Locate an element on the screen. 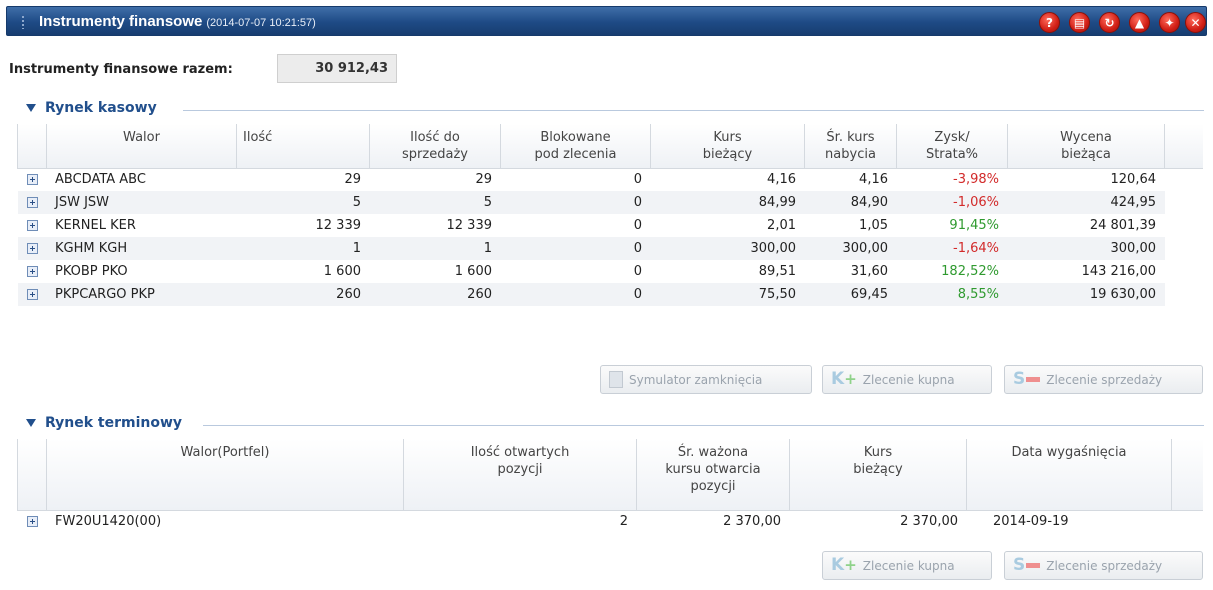 This screenshot has width=1213, height=590. help-icon: ? is located at coordinates (1049, 22).